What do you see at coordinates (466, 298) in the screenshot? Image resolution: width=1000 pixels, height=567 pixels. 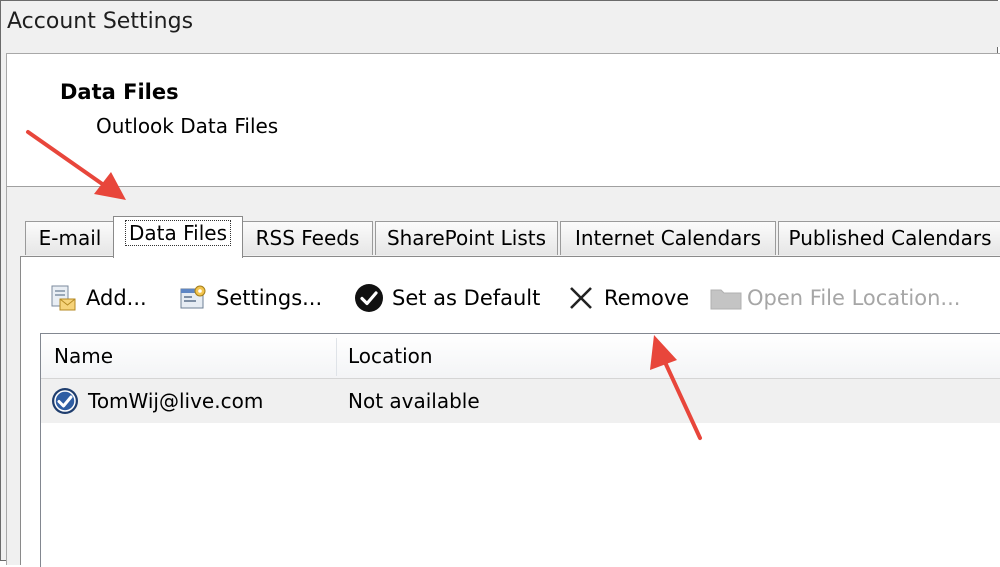 I see `set-as-default-label: Set as Default` at bounding box center [466, 298].